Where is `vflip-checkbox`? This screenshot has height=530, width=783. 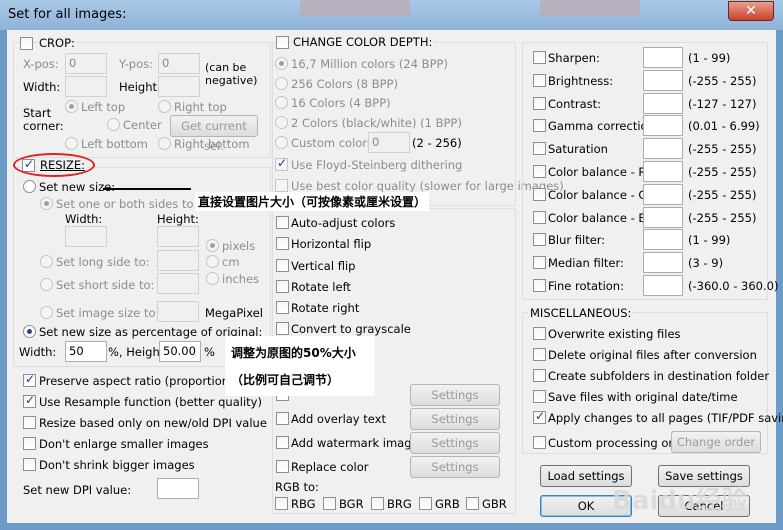 vflip-checkbox is located at coordinates (282, 265).